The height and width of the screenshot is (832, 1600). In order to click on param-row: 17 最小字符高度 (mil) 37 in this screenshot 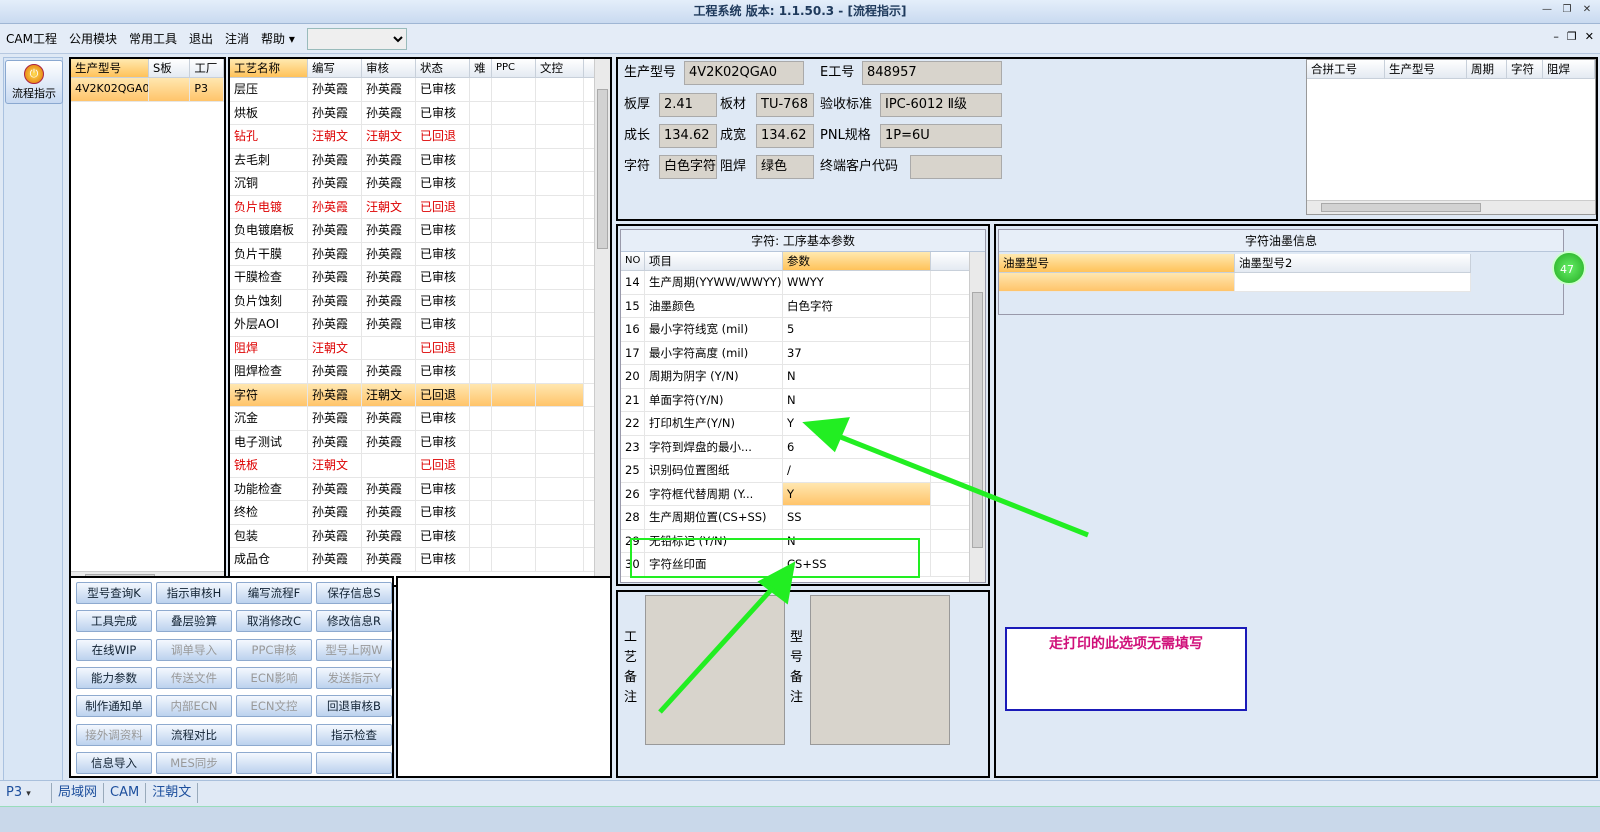, I will do `click(803, 353)`.